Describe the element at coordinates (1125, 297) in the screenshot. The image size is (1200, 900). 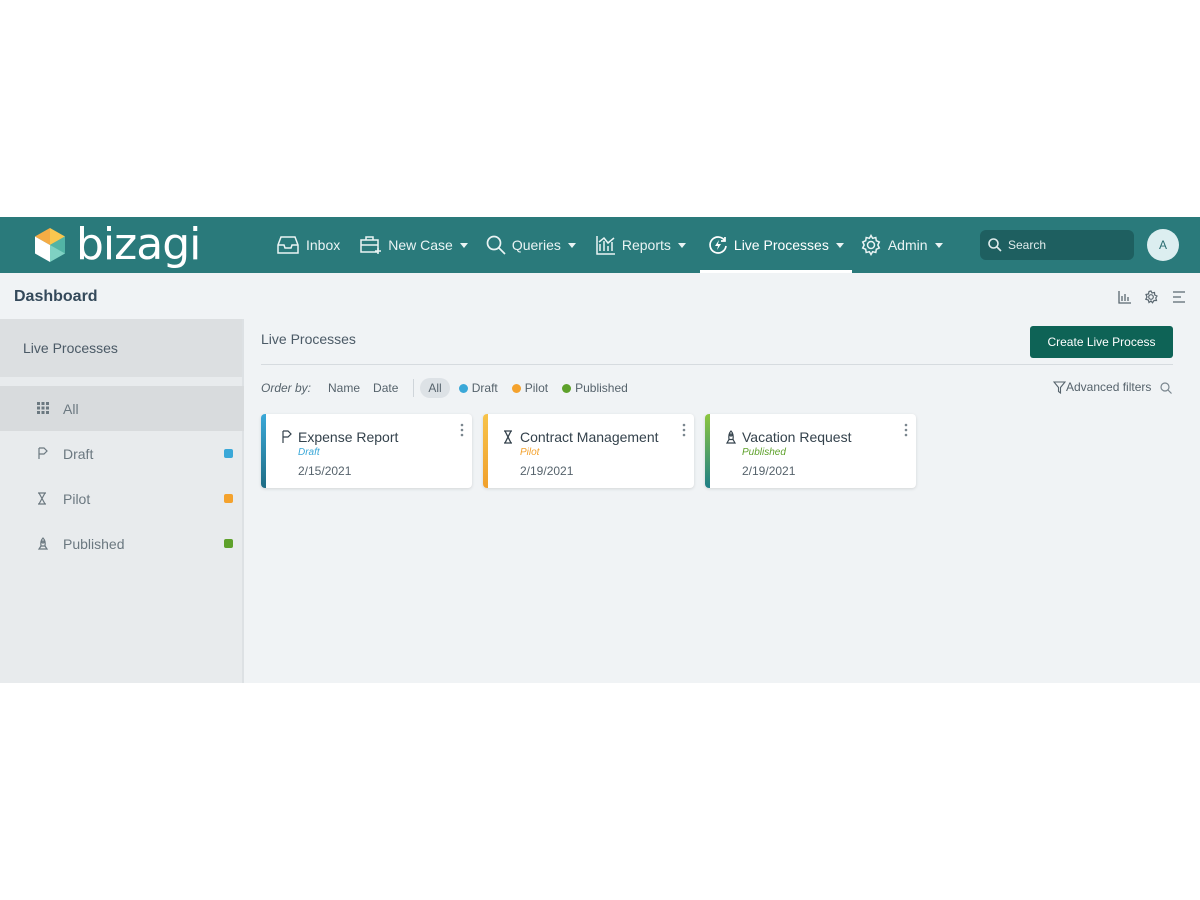
I see `bar-chart-icon` at that location.